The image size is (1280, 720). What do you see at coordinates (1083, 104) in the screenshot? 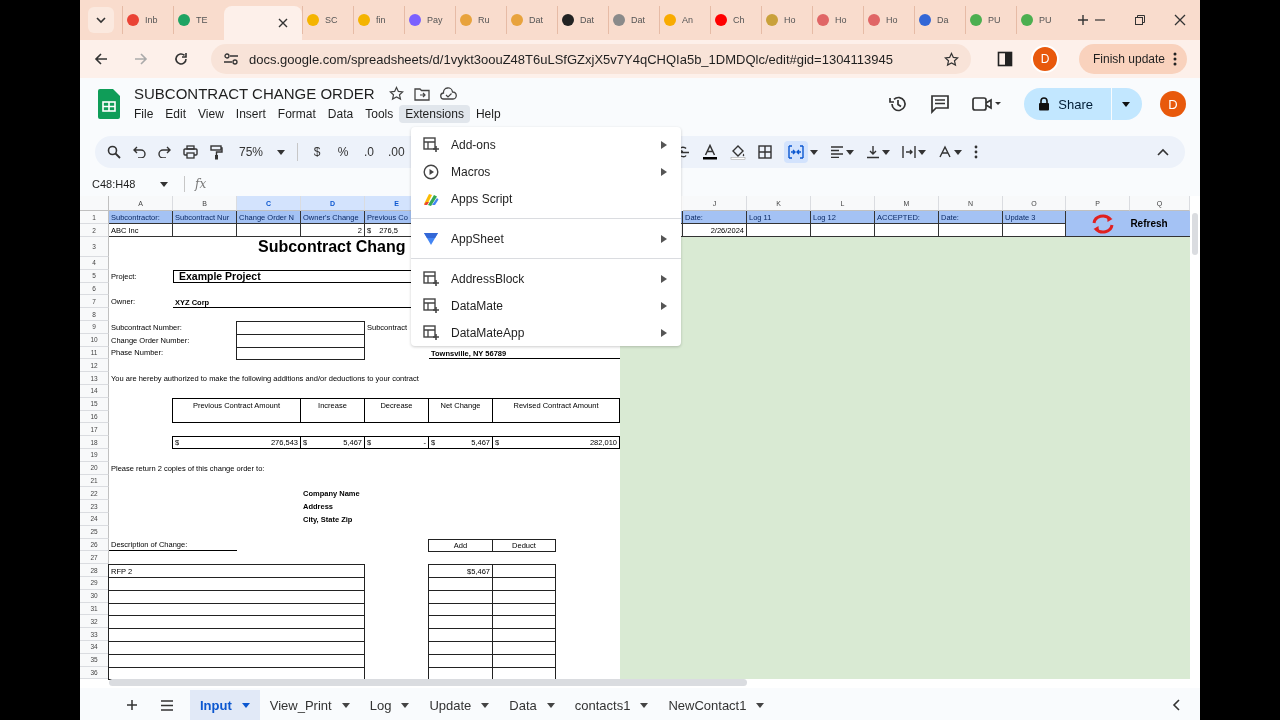
I see `share-button: Share` at bounding box center [1083, 104].